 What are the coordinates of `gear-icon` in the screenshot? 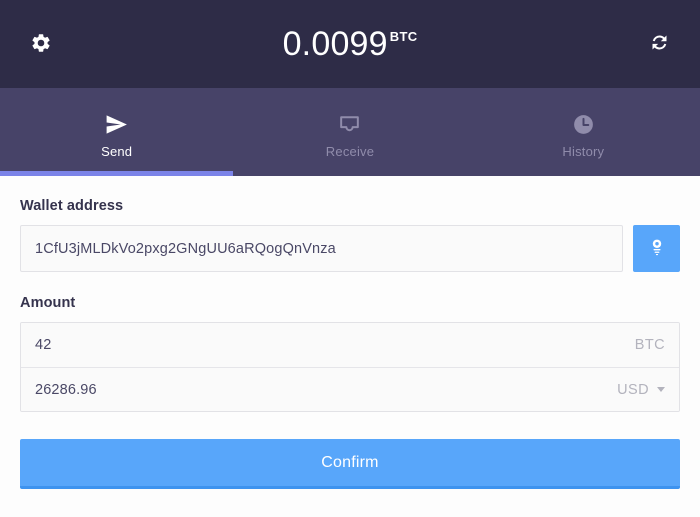 It's located at (41, 44).